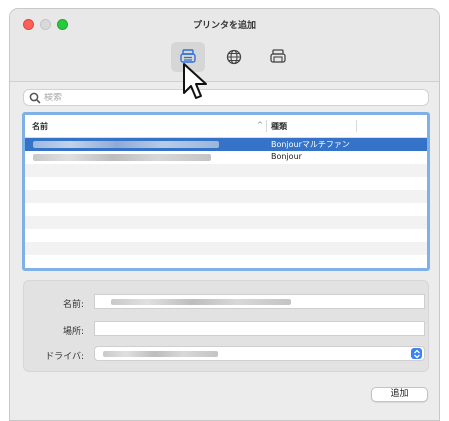  Describe the element at coordinates (310, 144) in the screenshot. I see `row-kind: Bonjourマルチファン` at that location.